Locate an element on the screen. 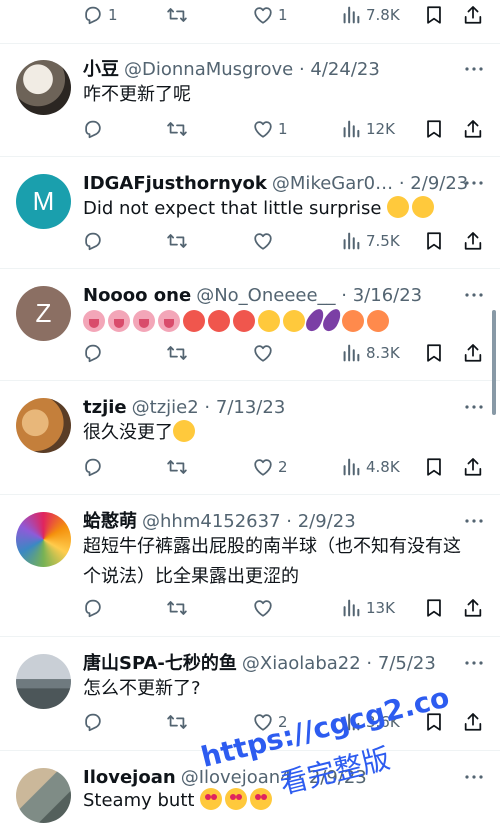  author-name: 唐山SPA-七秒的鱼 is located at coordinates (160, 663).